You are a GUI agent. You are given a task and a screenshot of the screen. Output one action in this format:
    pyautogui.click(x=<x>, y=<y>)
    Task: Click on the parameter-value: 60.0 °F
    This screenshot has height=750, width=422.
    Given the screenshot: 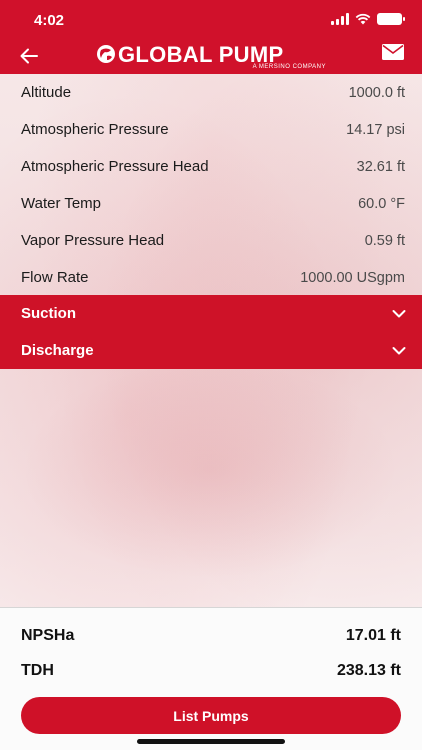 What is the action you would take?
    pyautogui.click(x=381, y=203)
    